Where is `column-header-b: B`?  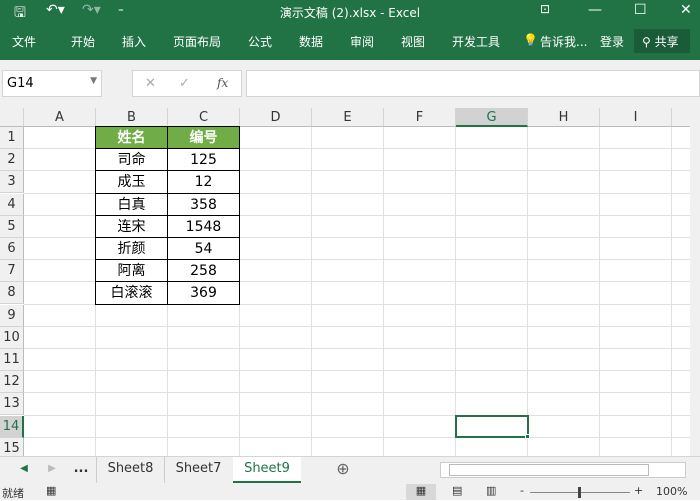 column-header-b: B is located at coordinates (132, 117).